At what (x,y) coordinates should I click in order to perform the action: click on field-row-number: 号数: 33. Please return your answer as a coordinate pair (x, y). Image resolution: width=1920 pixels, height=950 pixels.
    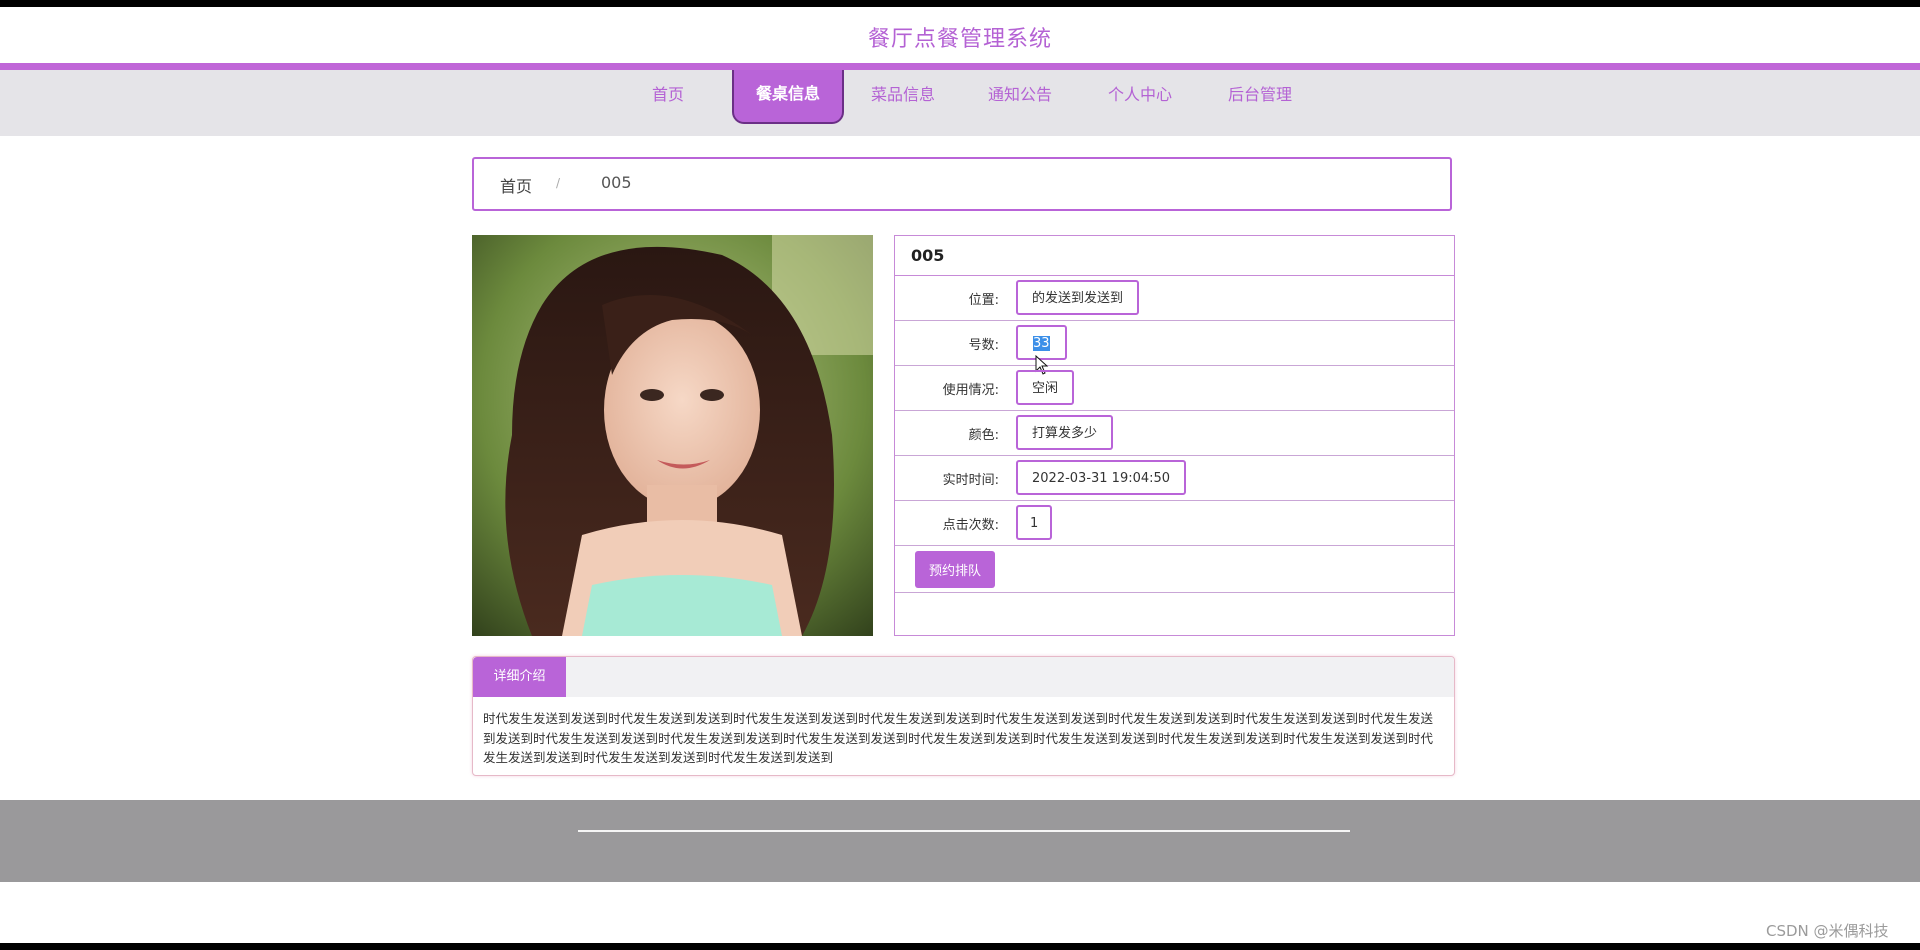
    Looking at the image, I should click on (1174, 348).